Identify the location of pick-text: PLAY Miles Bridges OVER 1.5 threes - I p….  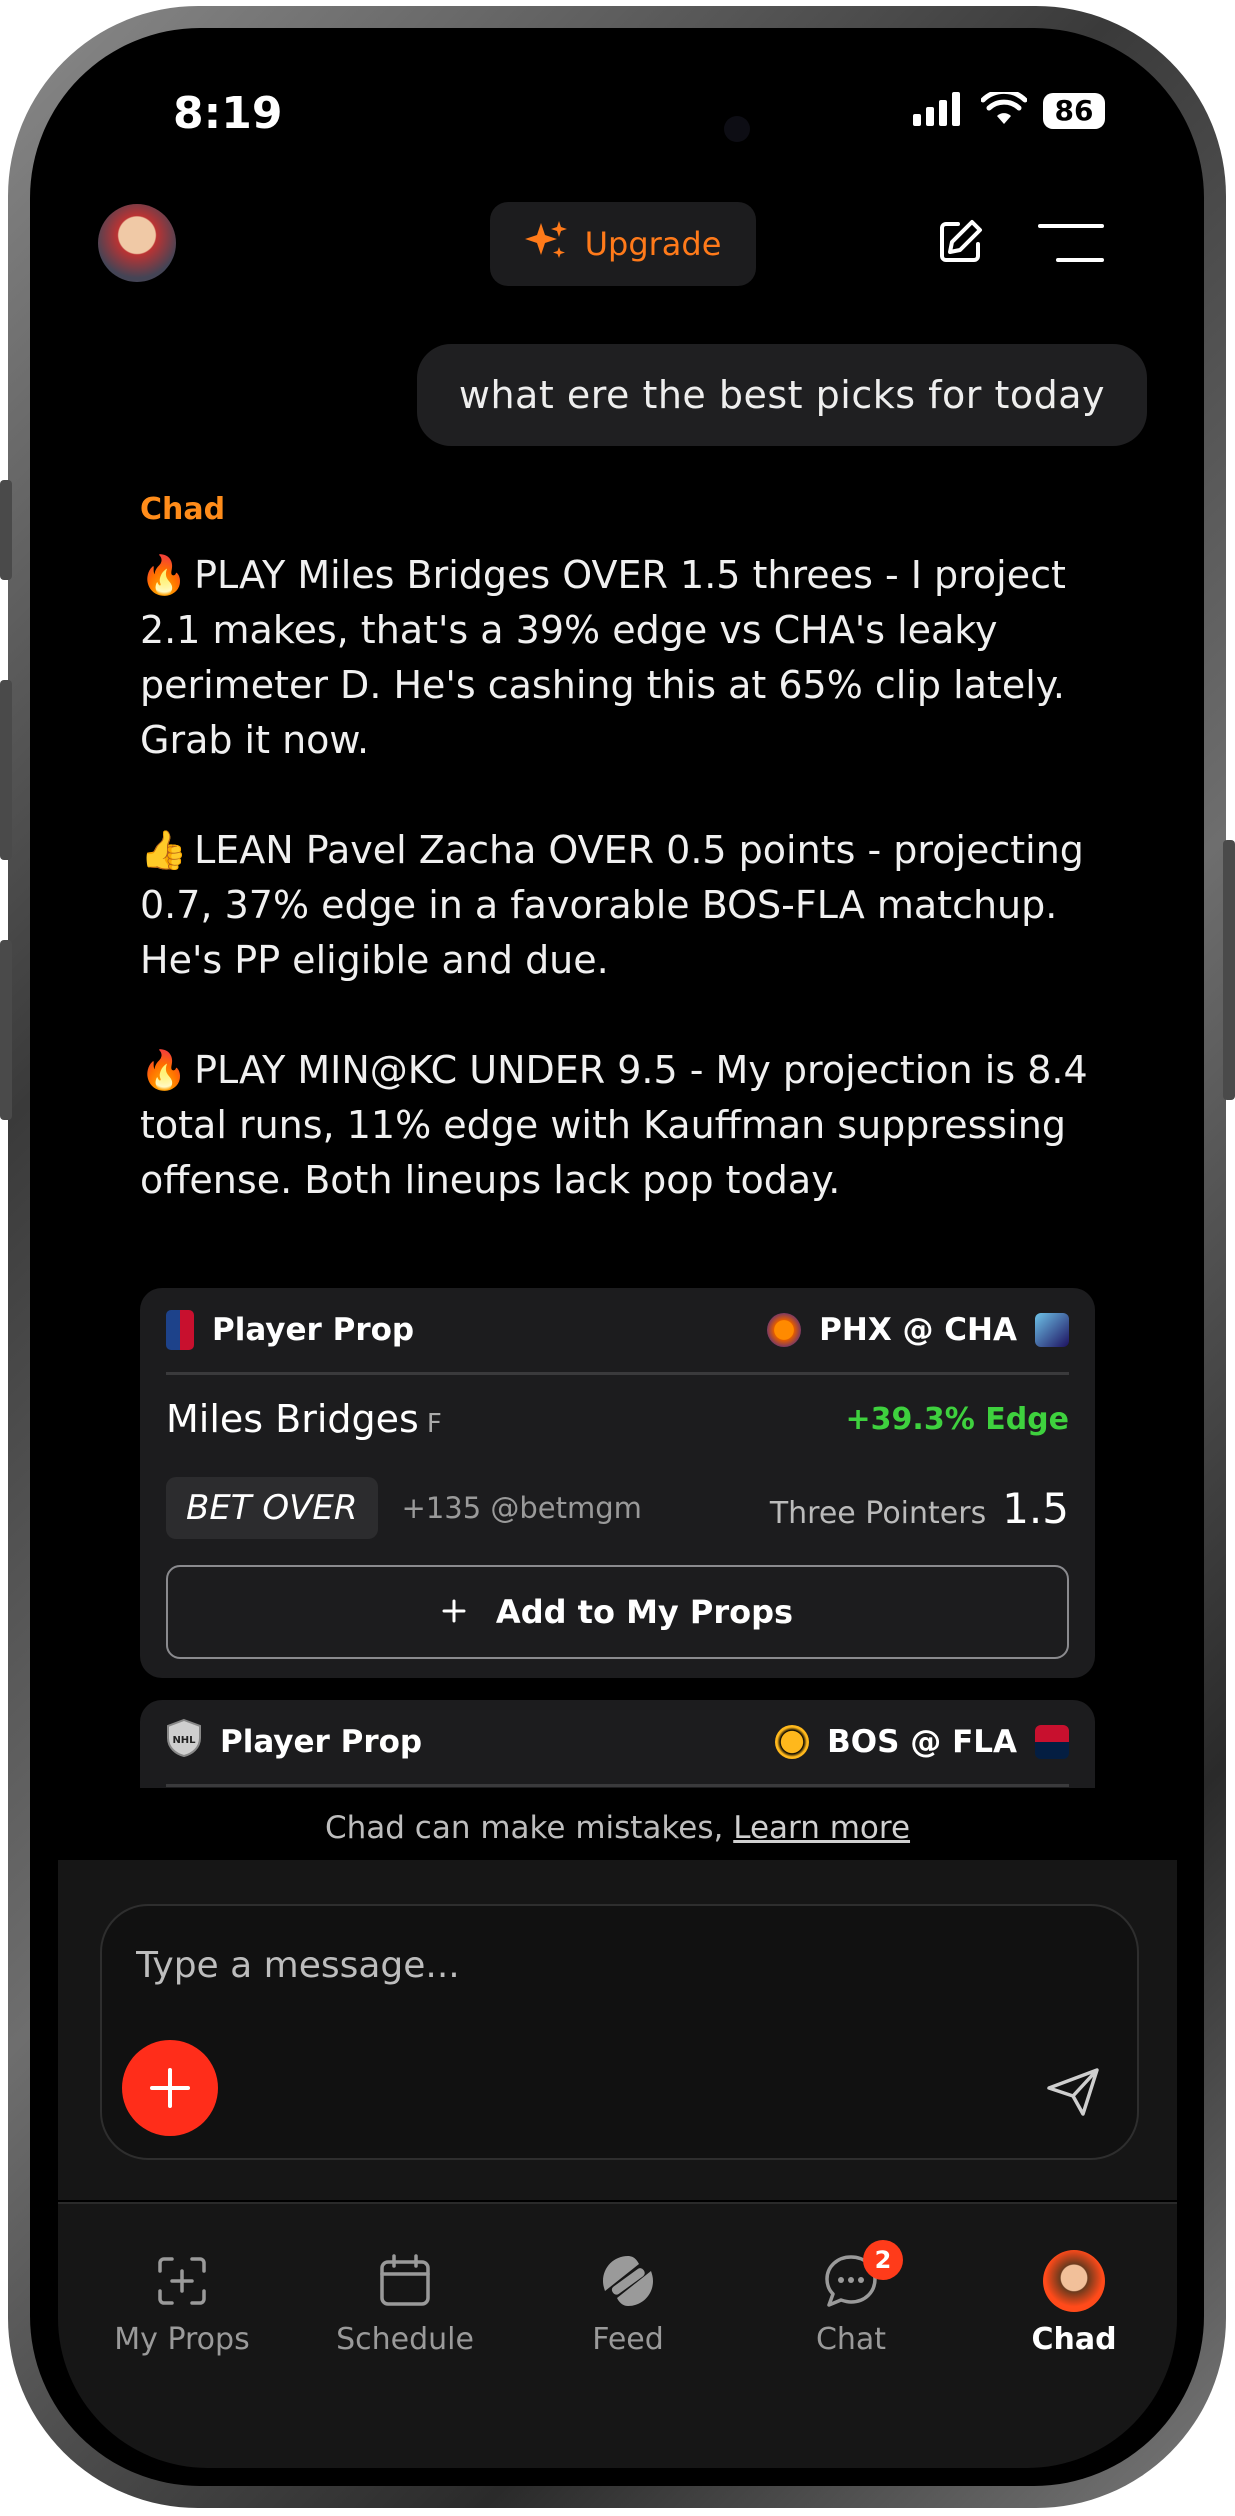
(603, 657).